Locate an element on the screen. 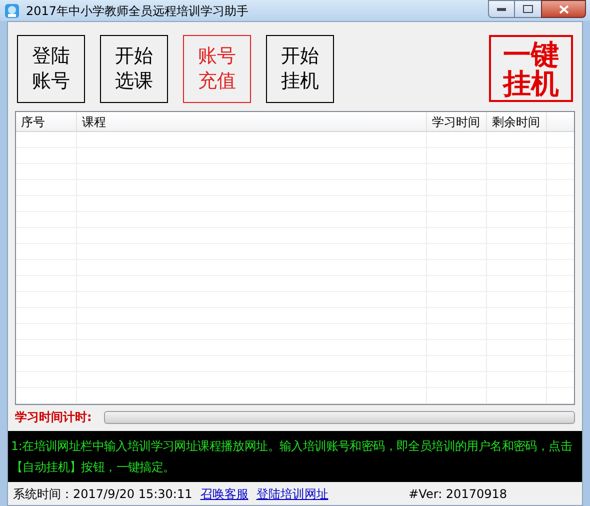 This screenshot has height=506, width=590. action-button: 开始选课 is located at coordinates (134, 69).